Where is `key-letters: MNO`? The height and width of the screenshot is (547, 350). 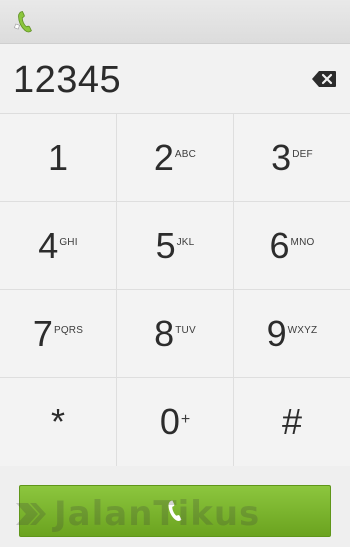
key-letters: MNO is located at coordinates (302, 242).